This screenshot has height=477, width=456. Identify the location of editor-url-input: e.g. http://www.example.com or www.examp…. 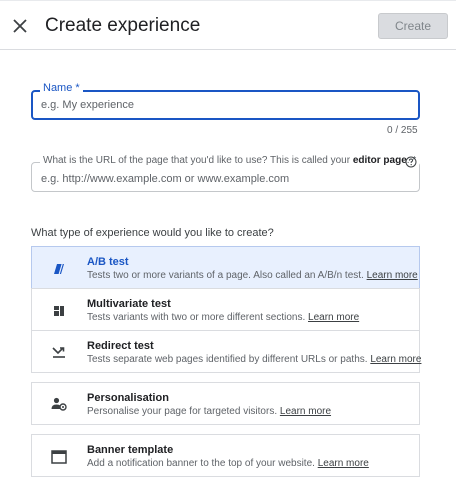
(165, 179).